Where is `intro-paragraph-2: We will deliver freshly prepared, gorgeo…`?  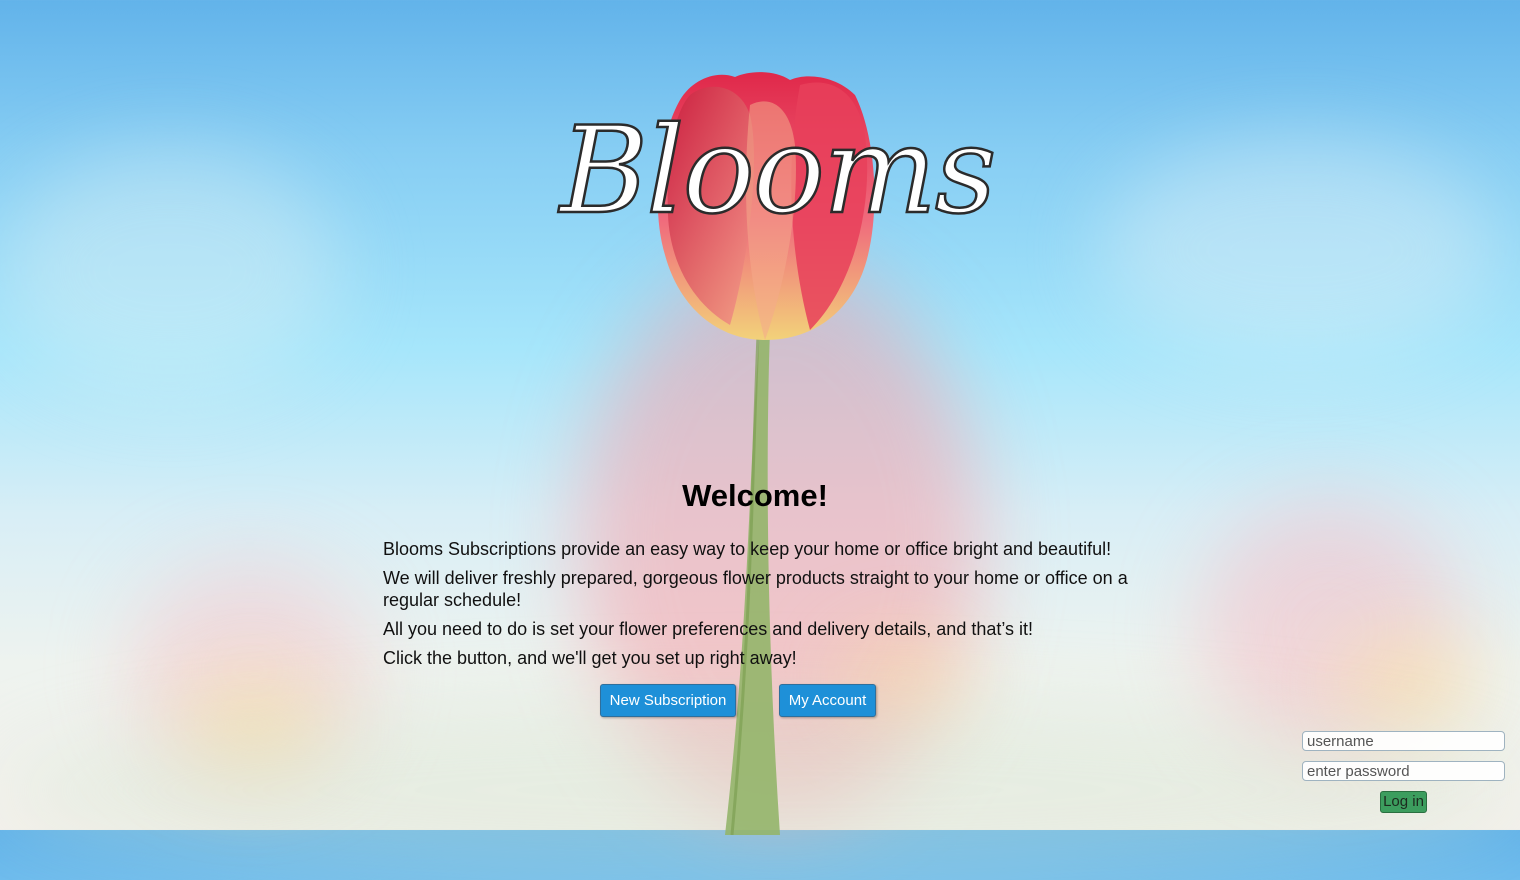 intro-paragraph-2: We will deliver freshly prepared, gorgeo… is located at coordinates (755, 589).